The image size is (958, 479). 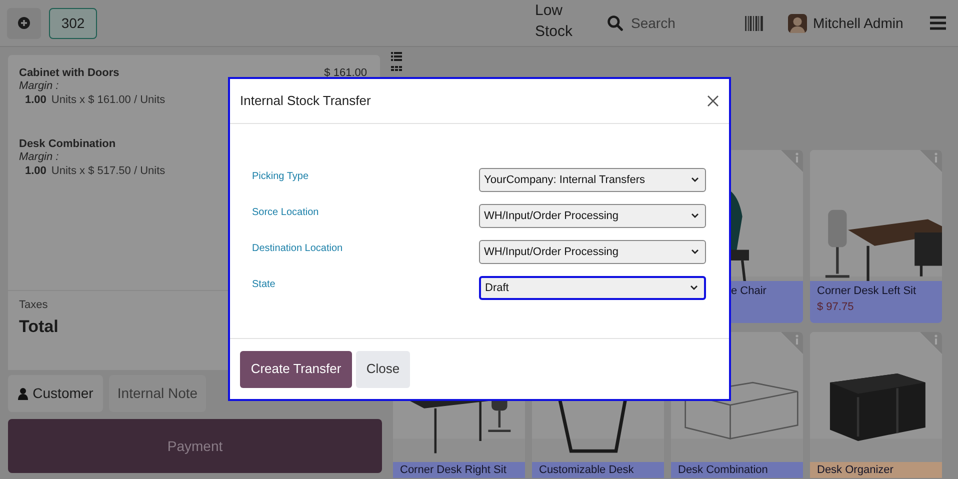 I want to click on product-name: Cabinet with Doors, so click(x=69, y=73).